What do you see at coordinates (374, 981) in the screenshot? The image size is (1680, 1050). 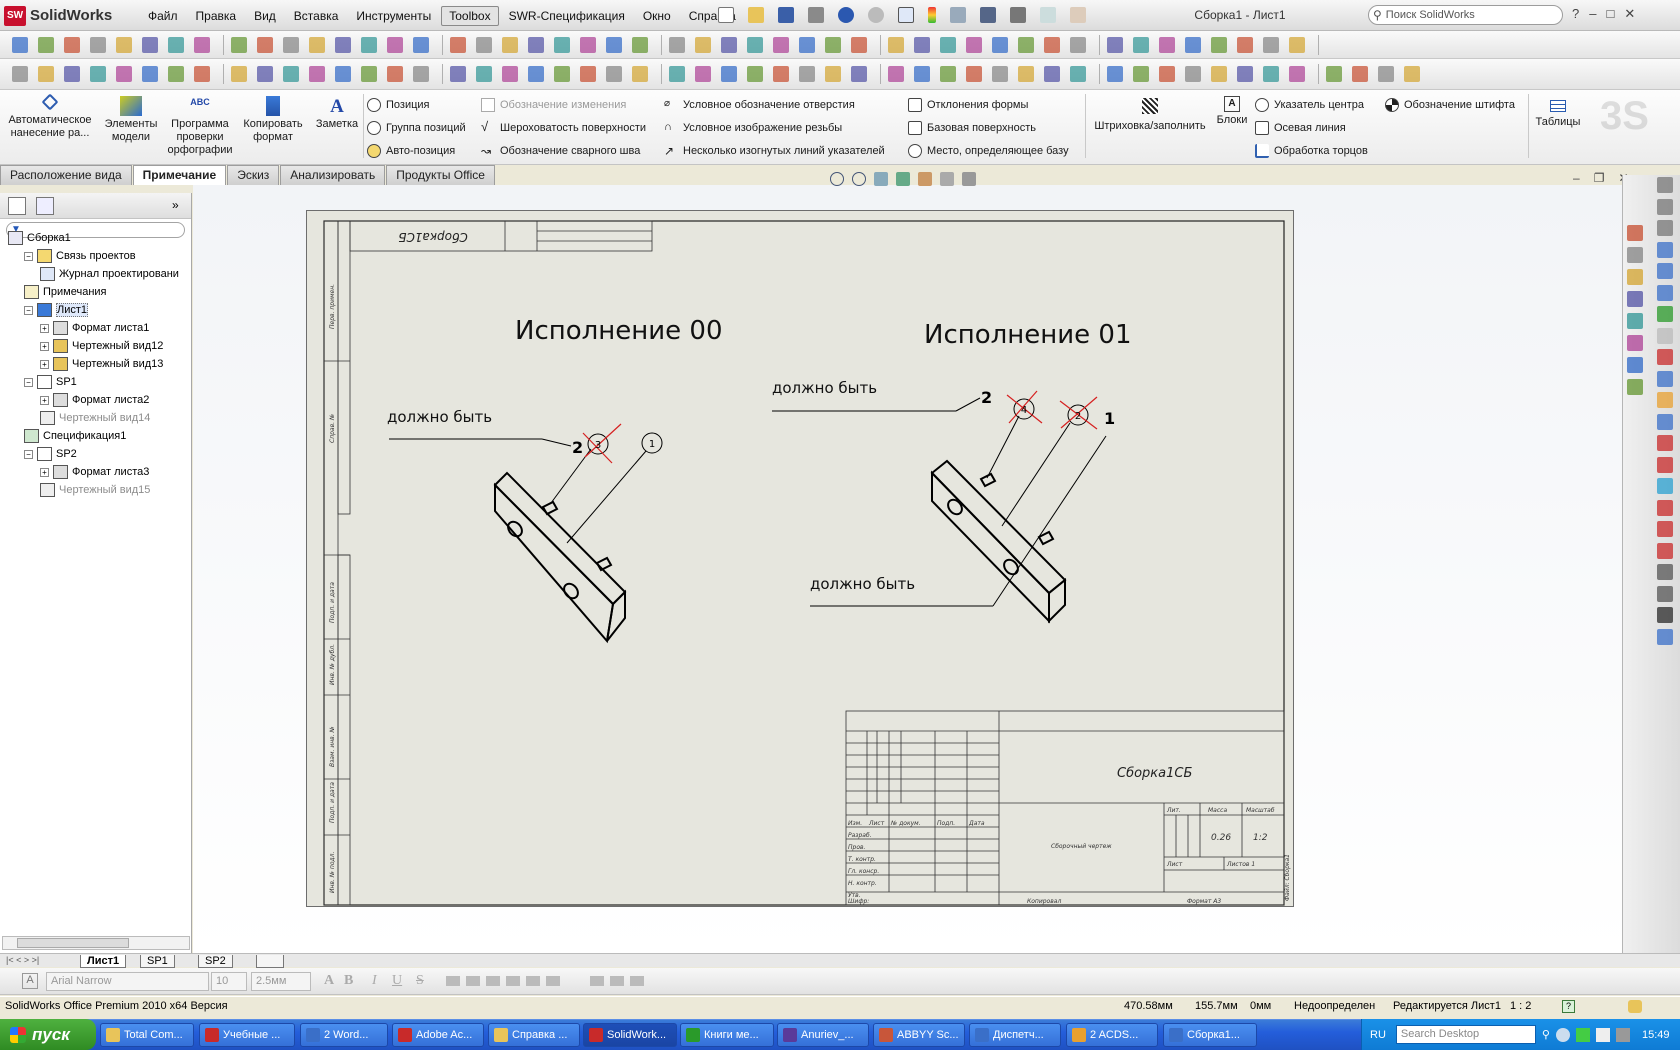 I see `italic-icon: I` at bounding box center [374, 981].